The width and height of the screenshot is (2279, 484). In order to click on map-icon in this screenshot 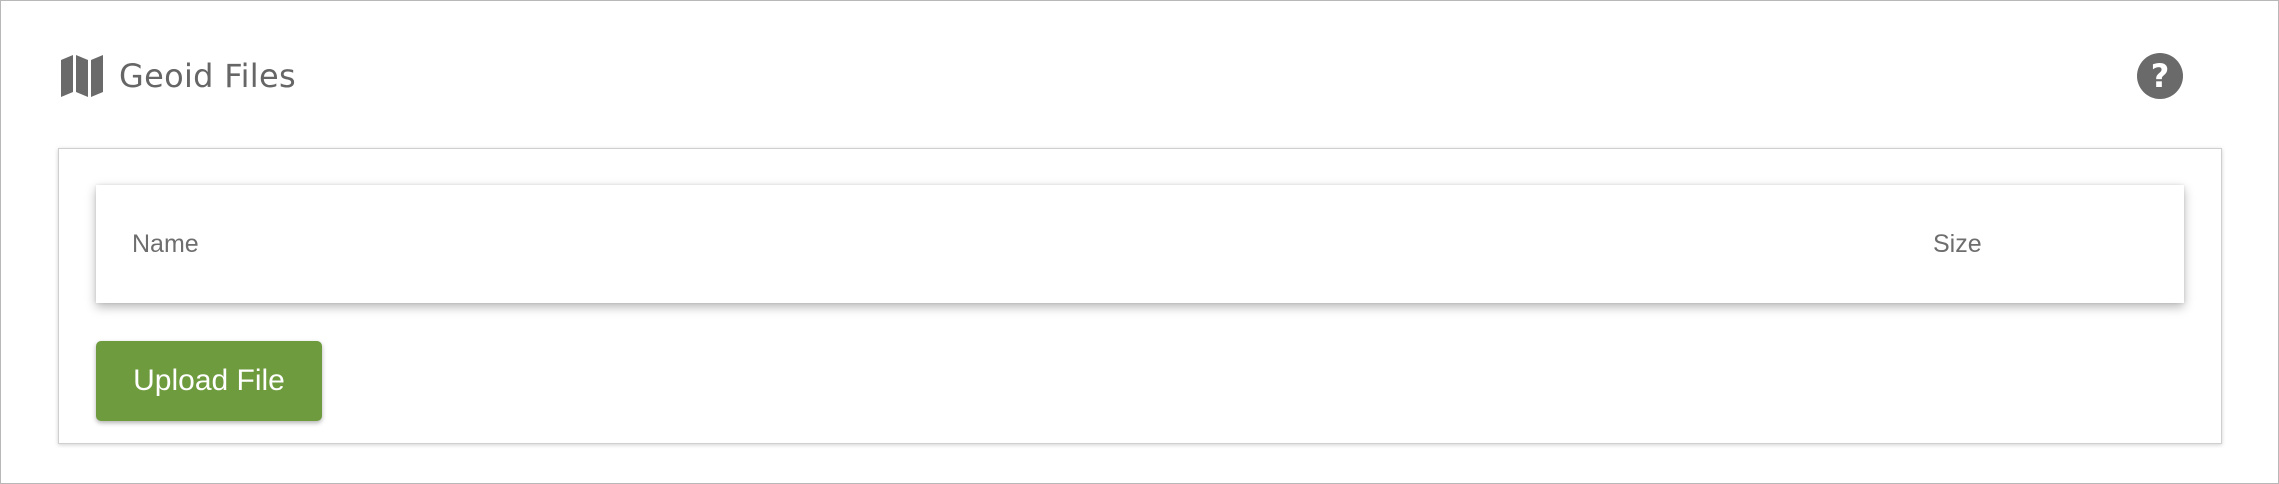, I will do `click(82, 76)`.